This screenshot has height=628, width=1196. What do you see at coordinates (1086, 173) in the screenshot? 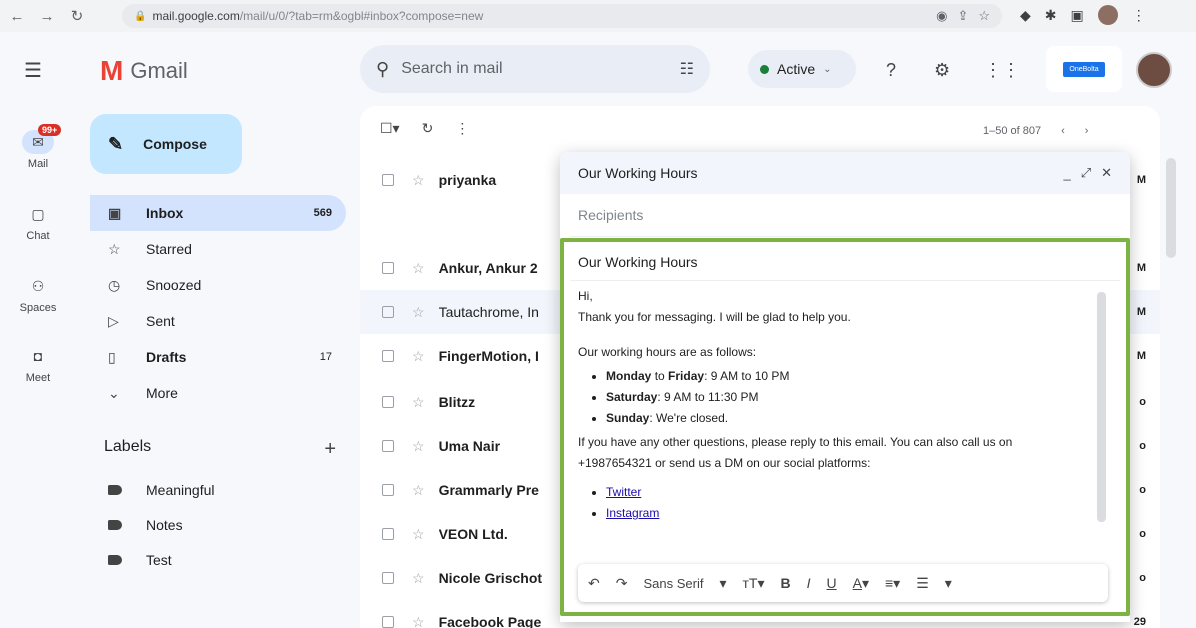
I see `expand-icon: ⤢` at bounding box center [1086, 173].